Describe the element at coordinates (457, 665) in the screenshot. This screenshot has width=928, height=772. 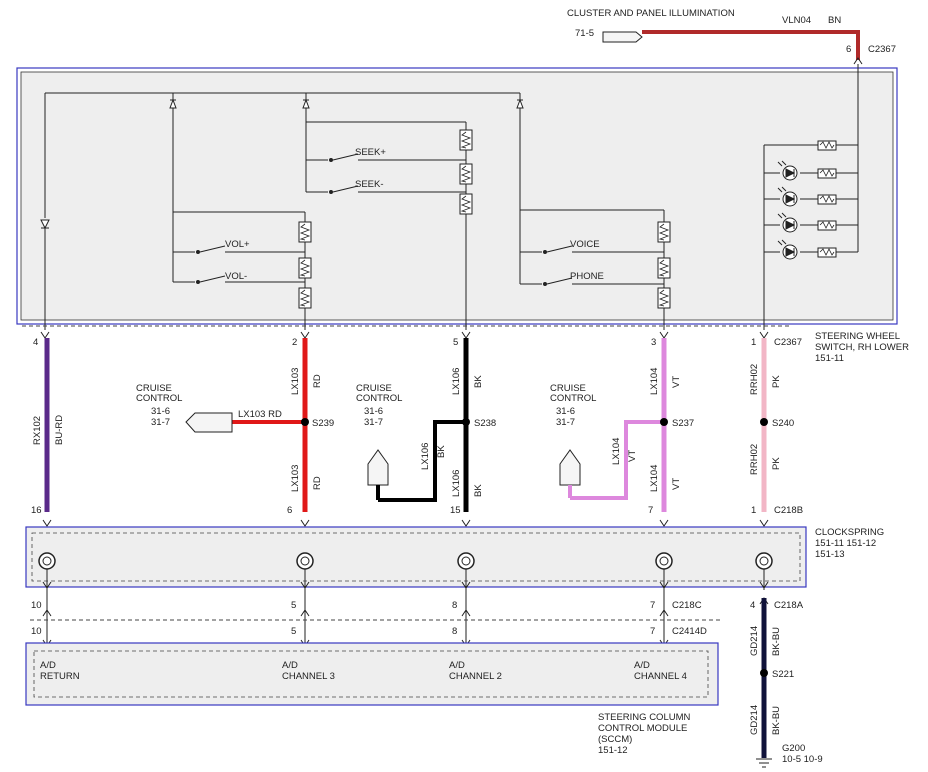
I see `ad-ch2-line1: A/D` at that location.